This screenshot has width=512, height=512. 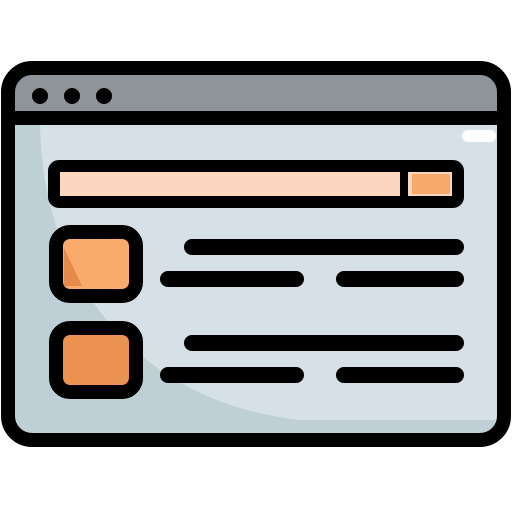 What do you see at coordinates (479, 136) in the screenshot?
I see `title-bar-highlight` at bounding box center [479, 136].